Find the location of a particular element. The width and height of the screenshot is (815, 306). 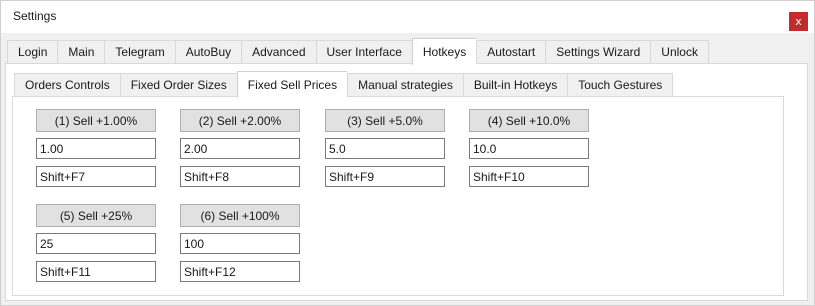

sell-6-percent-input is located at coordinates (240, 243).